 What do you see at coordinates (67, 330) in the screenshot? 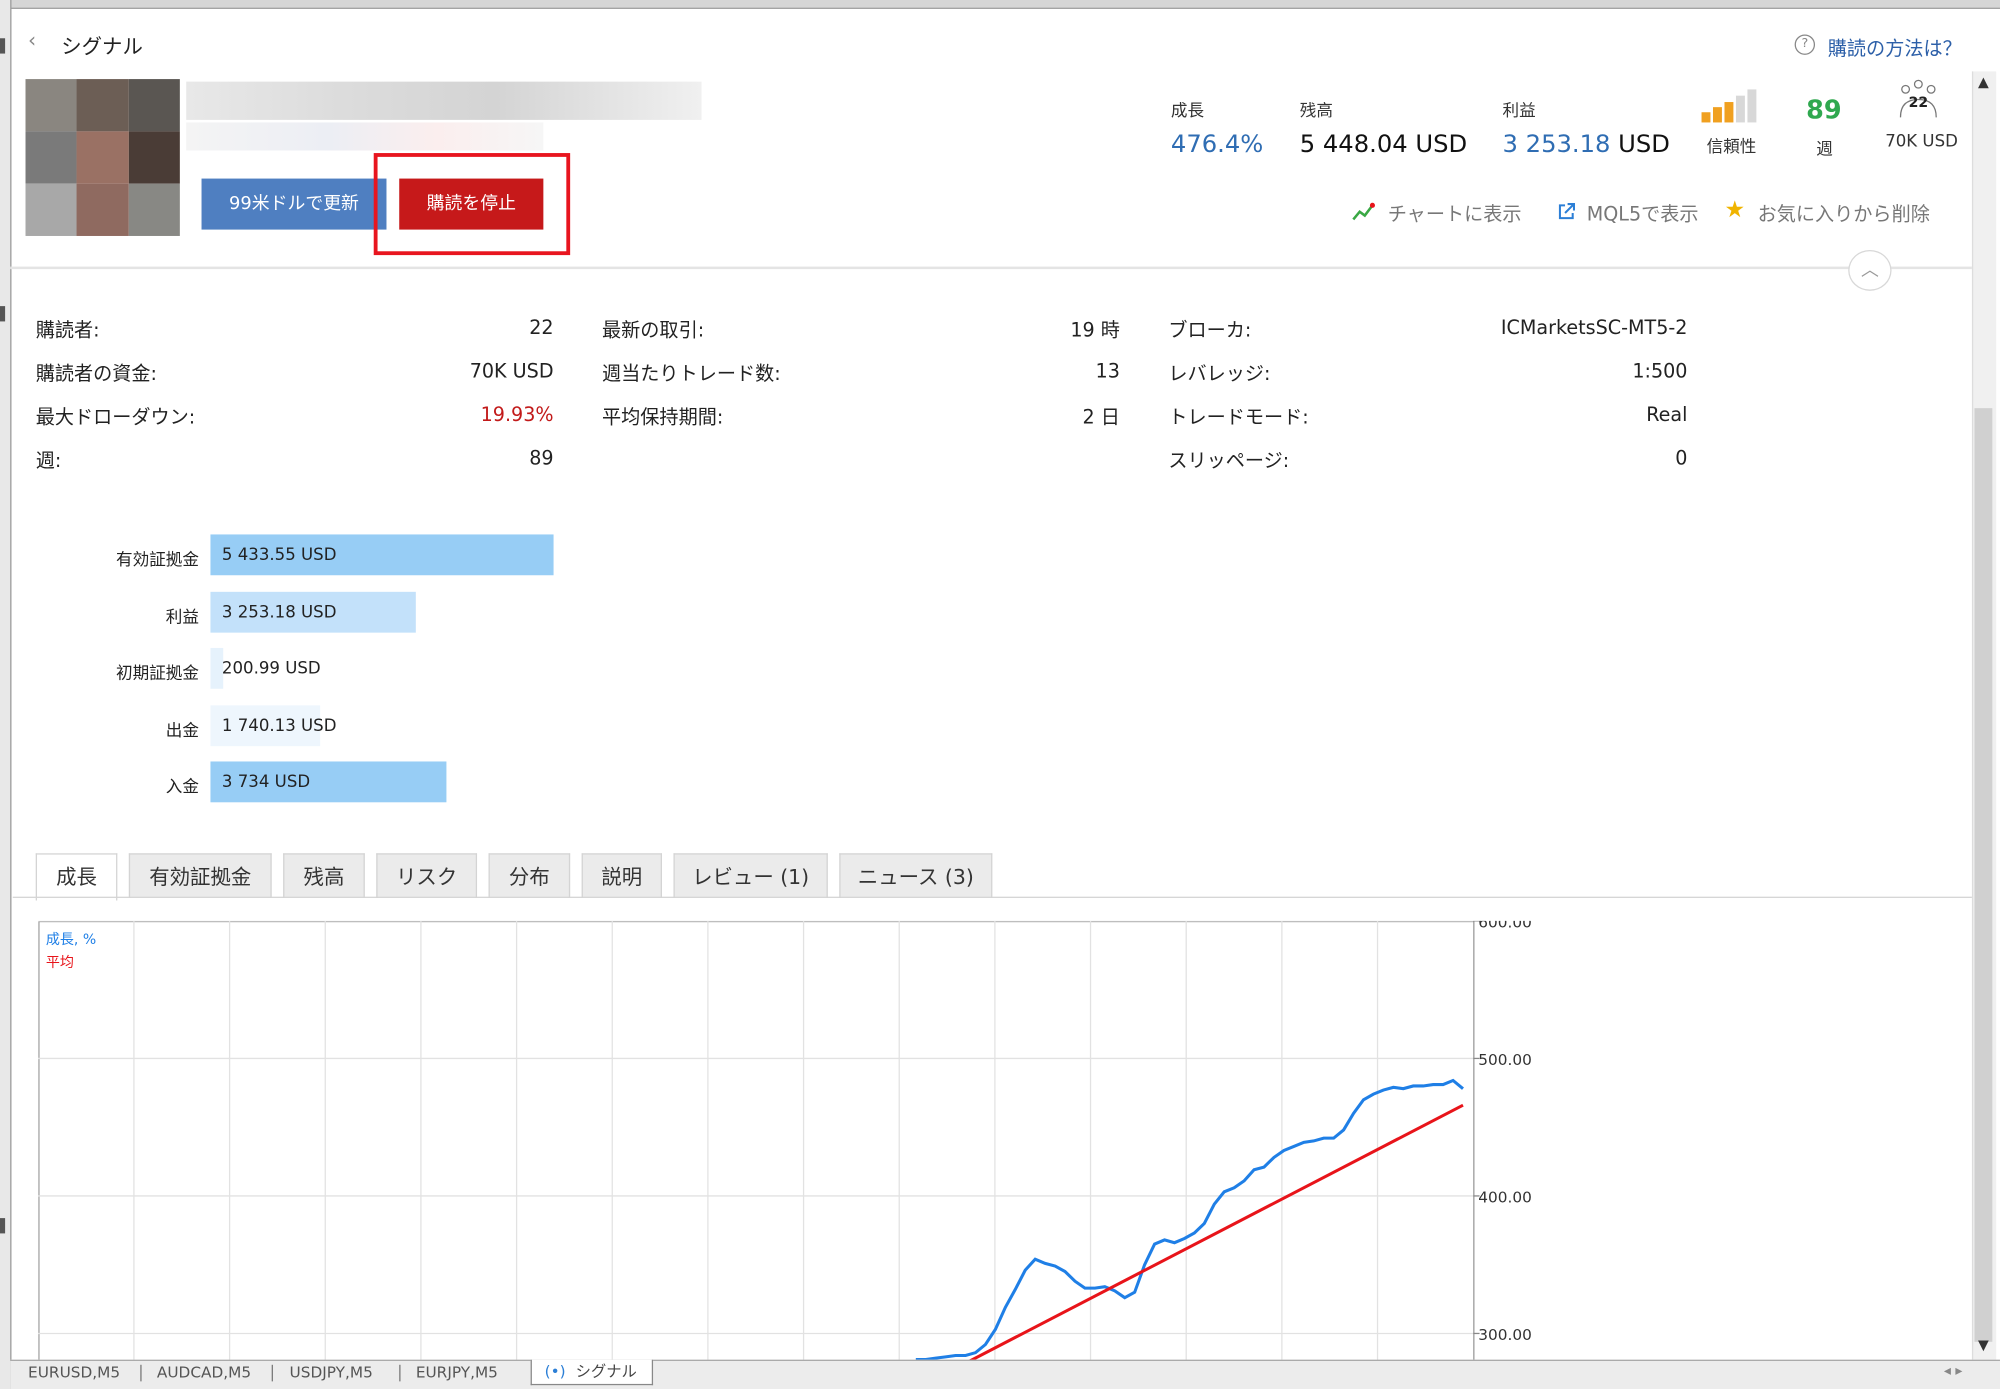
I see `info-label: 購読者:` at bounding box center [67, 330].